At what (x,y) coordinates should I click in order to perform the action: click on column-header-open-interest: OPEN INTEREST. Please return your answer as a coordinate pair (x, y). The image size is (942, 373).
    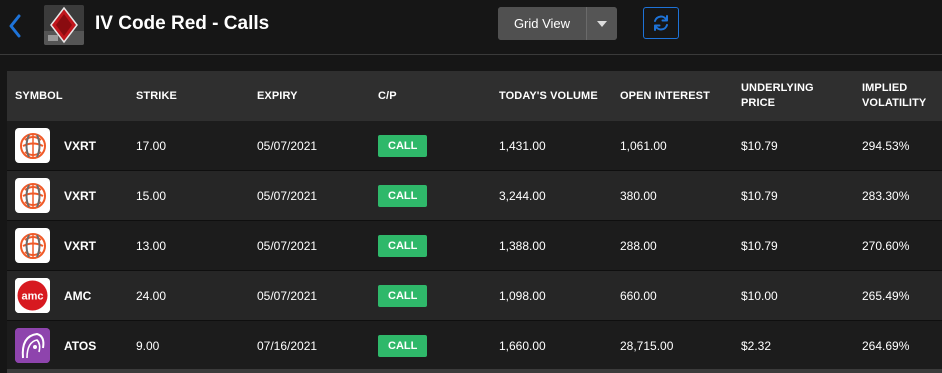
    Looking at the image, I should click on (675, 96).